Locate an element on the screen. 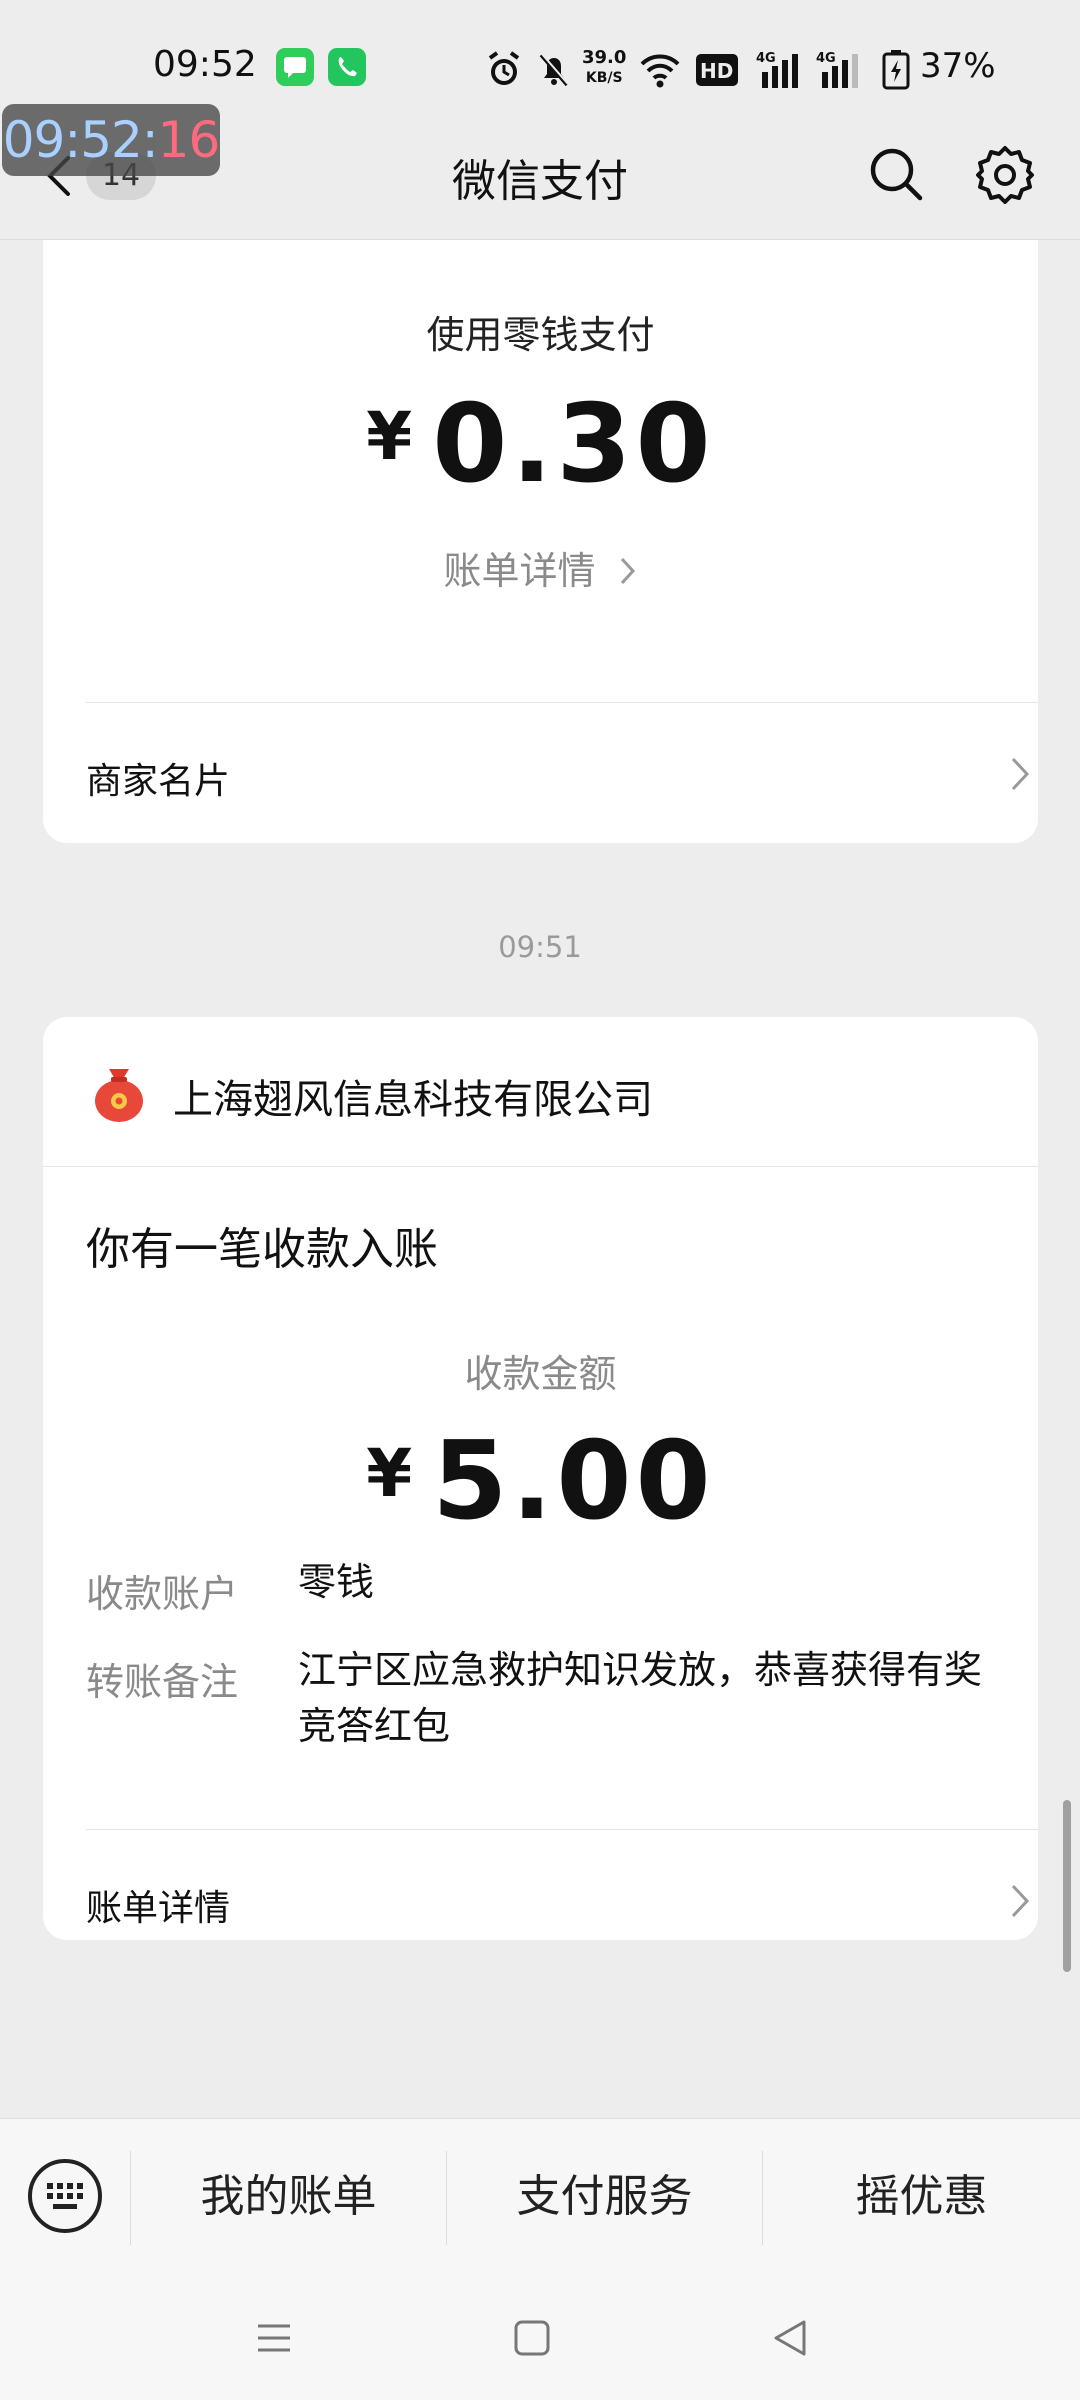 The image size is (1080, 2400). net-speed: 39.0 KB/S is located at coordinates (604, 67).